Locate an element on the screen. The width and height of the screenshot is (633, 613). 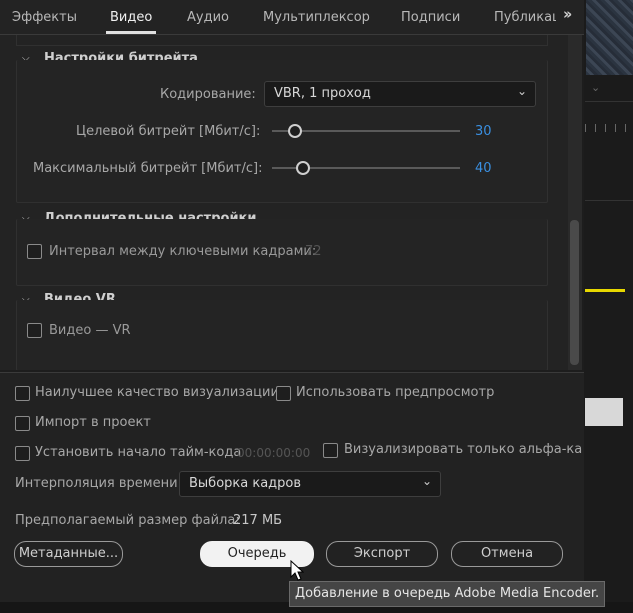
max-bitrate-value: 40 is located at coordinates (483, 168).